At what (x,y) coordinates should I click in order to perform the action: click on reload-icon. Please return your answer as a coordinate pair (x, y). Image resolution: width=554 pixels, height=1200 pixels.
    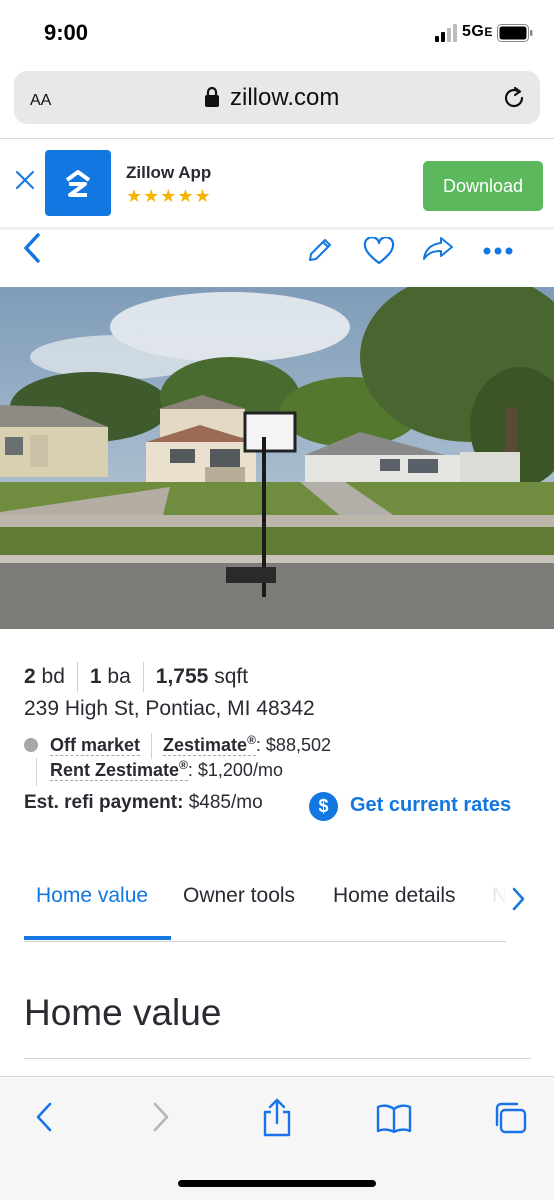
    Looking at the image, I should click on (514, 98).